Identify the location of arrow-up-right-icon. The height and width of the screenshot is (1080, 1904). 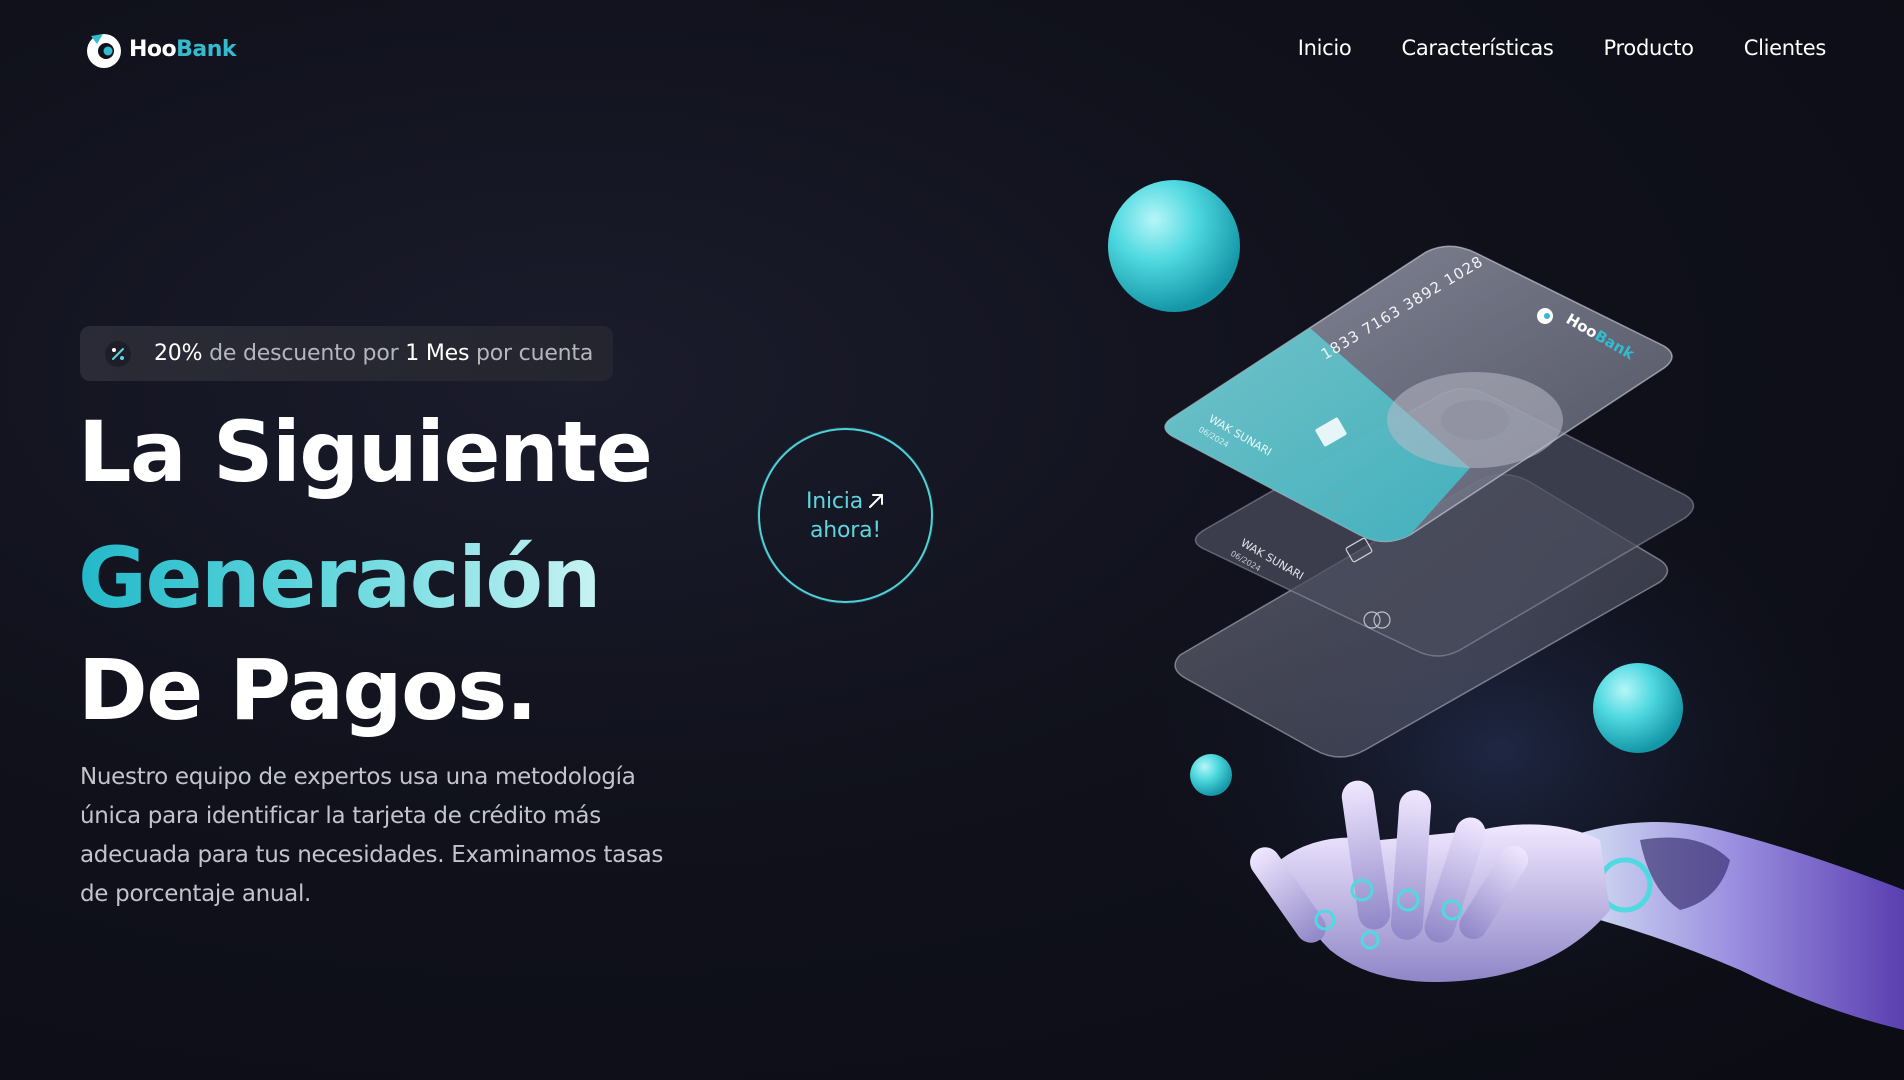
(876, 501).